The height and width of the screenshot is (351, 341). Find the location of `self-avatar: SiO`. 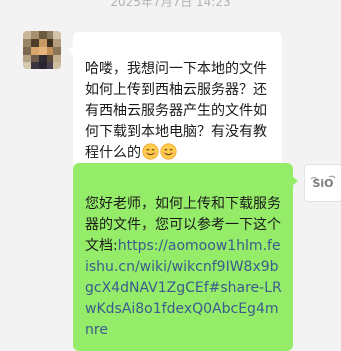

self-avatar: SiO is located at coordinates (322, 183).